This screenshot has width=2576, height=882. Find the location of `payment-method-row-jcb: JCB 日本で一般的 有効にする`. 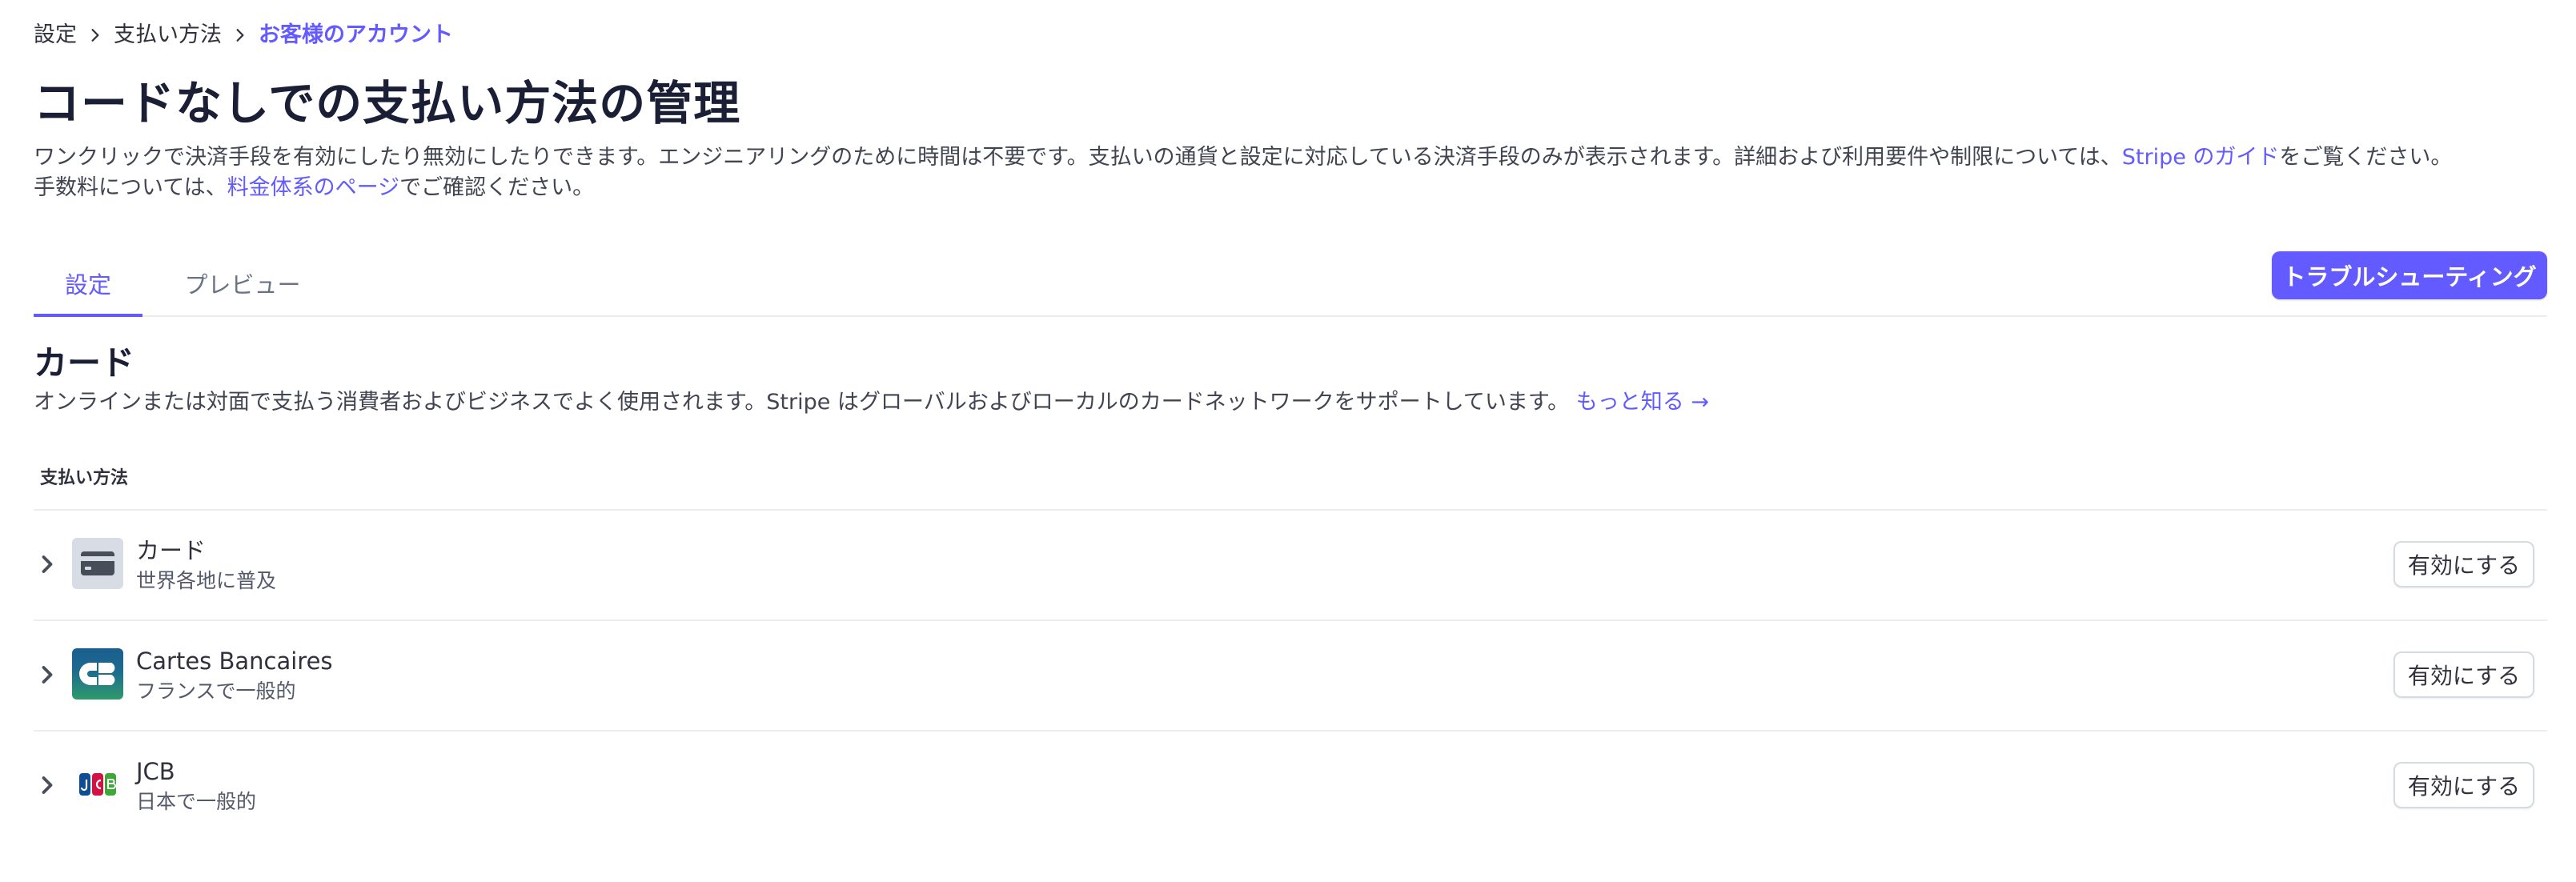

payment-method-row-jcb: JCB 日本で一般的 有効にする is located at coordinates (1290, 785).